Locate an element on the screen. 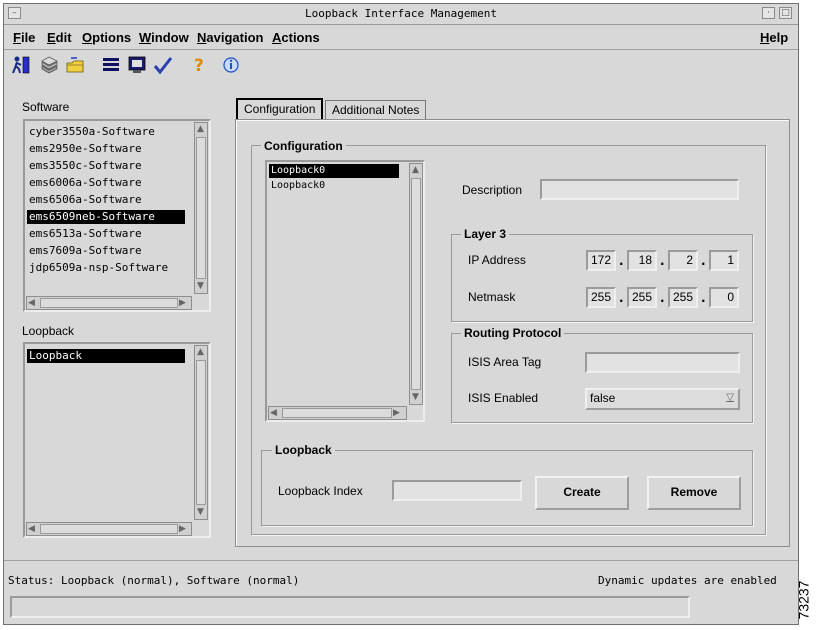 The height and width of the screenshot is (630, 819). list-item: ems3550c-Software is located at coordinates (106, 166).